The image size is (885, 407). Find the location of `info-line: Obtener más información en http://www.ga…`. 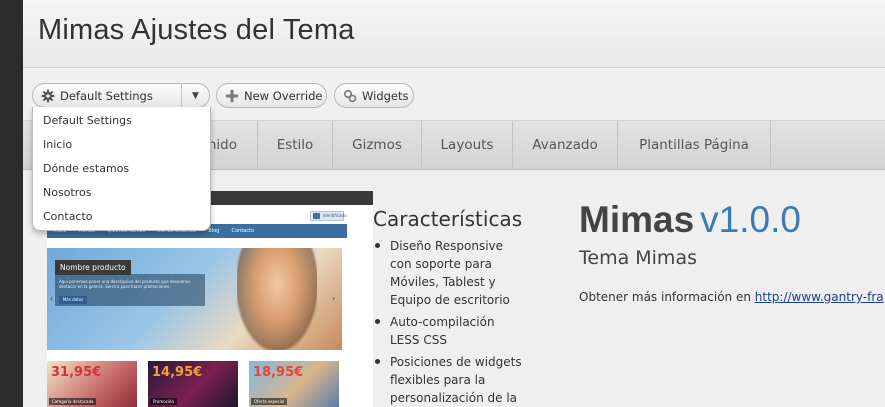

info-line: Obtener más información en http://www.ga… is located at coordinates (731, 297).